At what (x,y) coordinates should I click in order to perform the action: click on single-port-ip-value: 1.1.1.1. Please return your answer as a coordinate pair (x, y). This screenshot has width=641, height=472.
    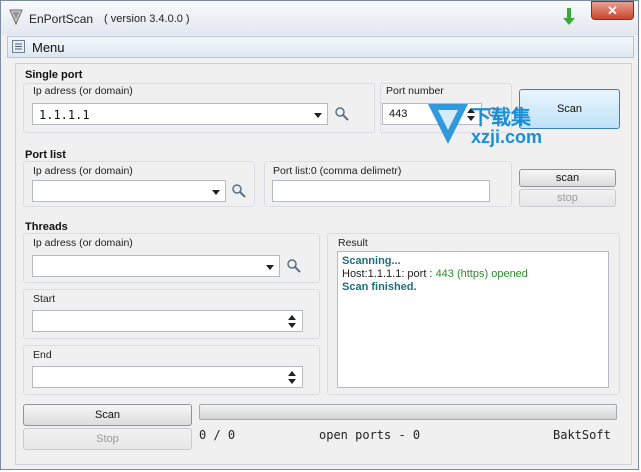
    Looking at the image, I should click on (64, 115).